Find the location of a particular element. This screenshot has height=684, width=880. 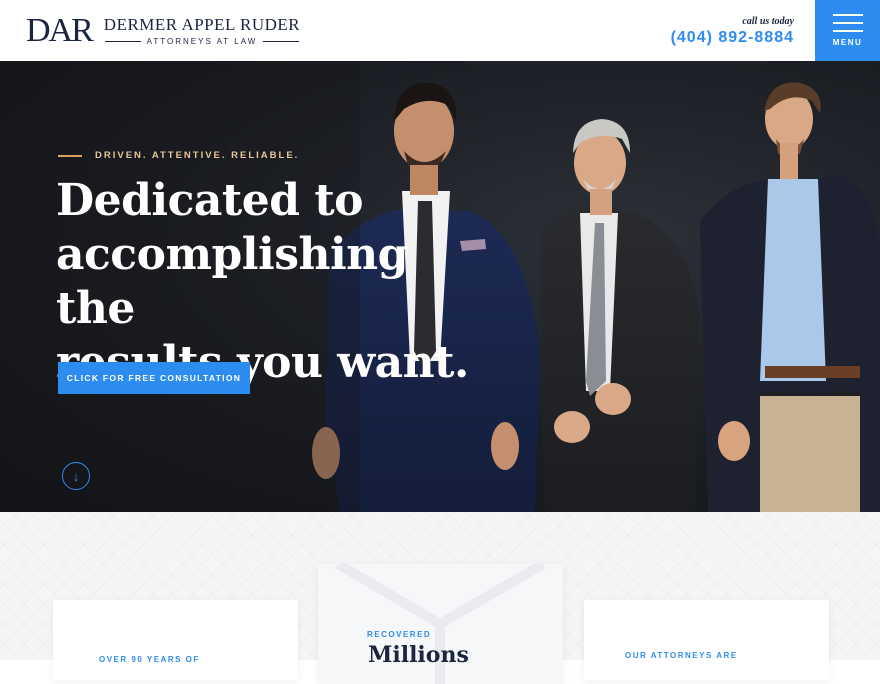

logo-mark: DAR is located at coordinates (60, 30).